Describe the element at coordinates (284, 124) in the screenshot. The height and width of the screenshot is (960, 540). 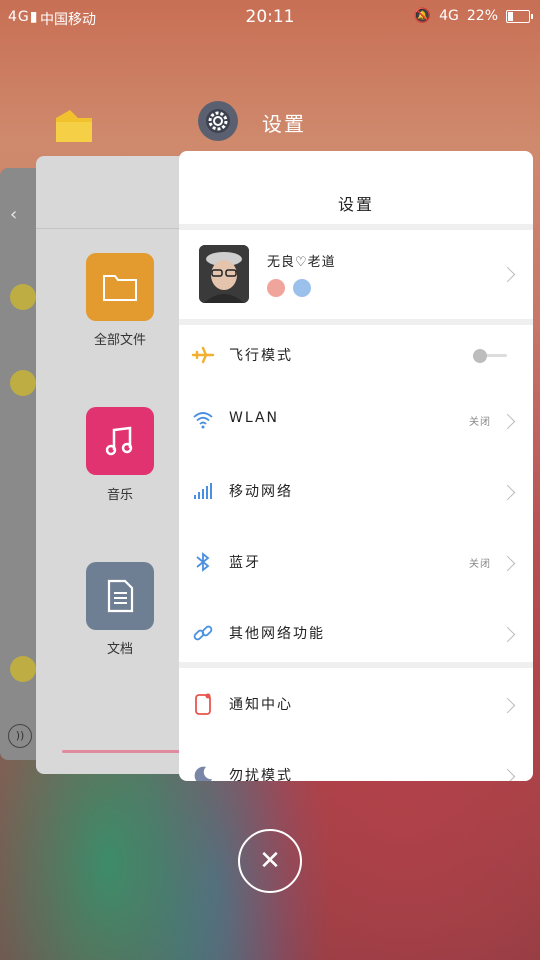
I see `active-app-title: 设置` at that location.